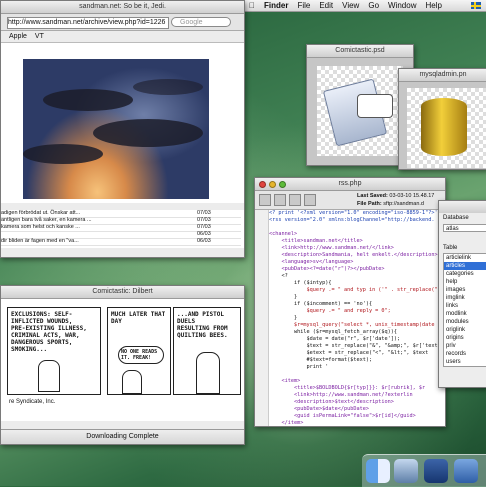  What do you see at coordinates (465, 354) in the screenshot?
I see `table-item-records: records` at bounding box center [465, 354].